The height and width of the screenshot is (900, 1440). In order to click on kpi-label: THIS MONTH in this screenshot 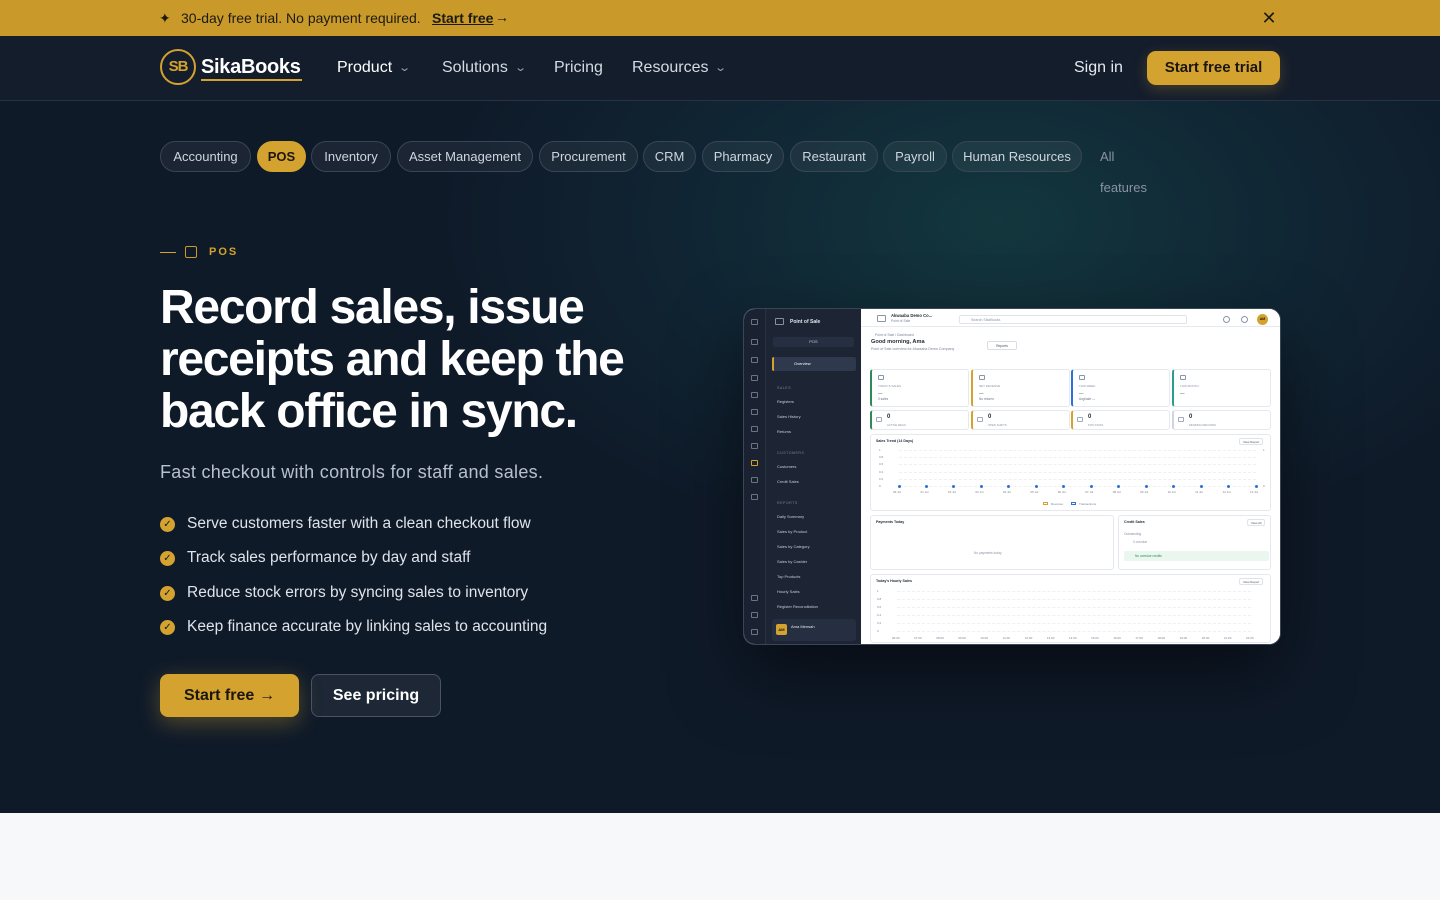, I will do `click(1189, 386)`.